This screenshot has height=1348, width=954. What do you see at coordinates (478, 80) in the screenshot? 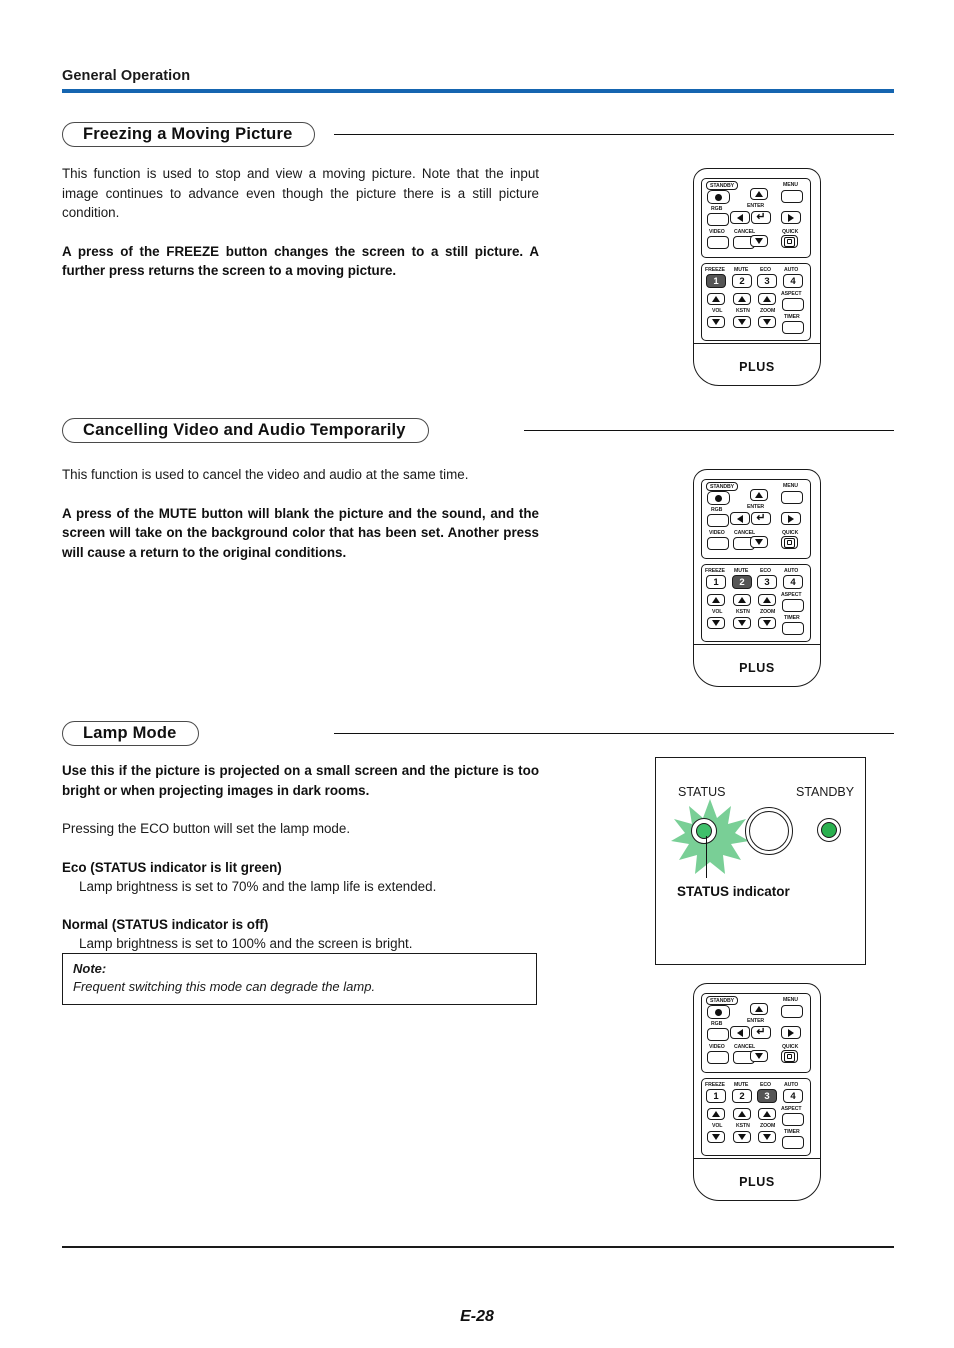
I see `page-header: General Operation` at bounding box center [478, 80].